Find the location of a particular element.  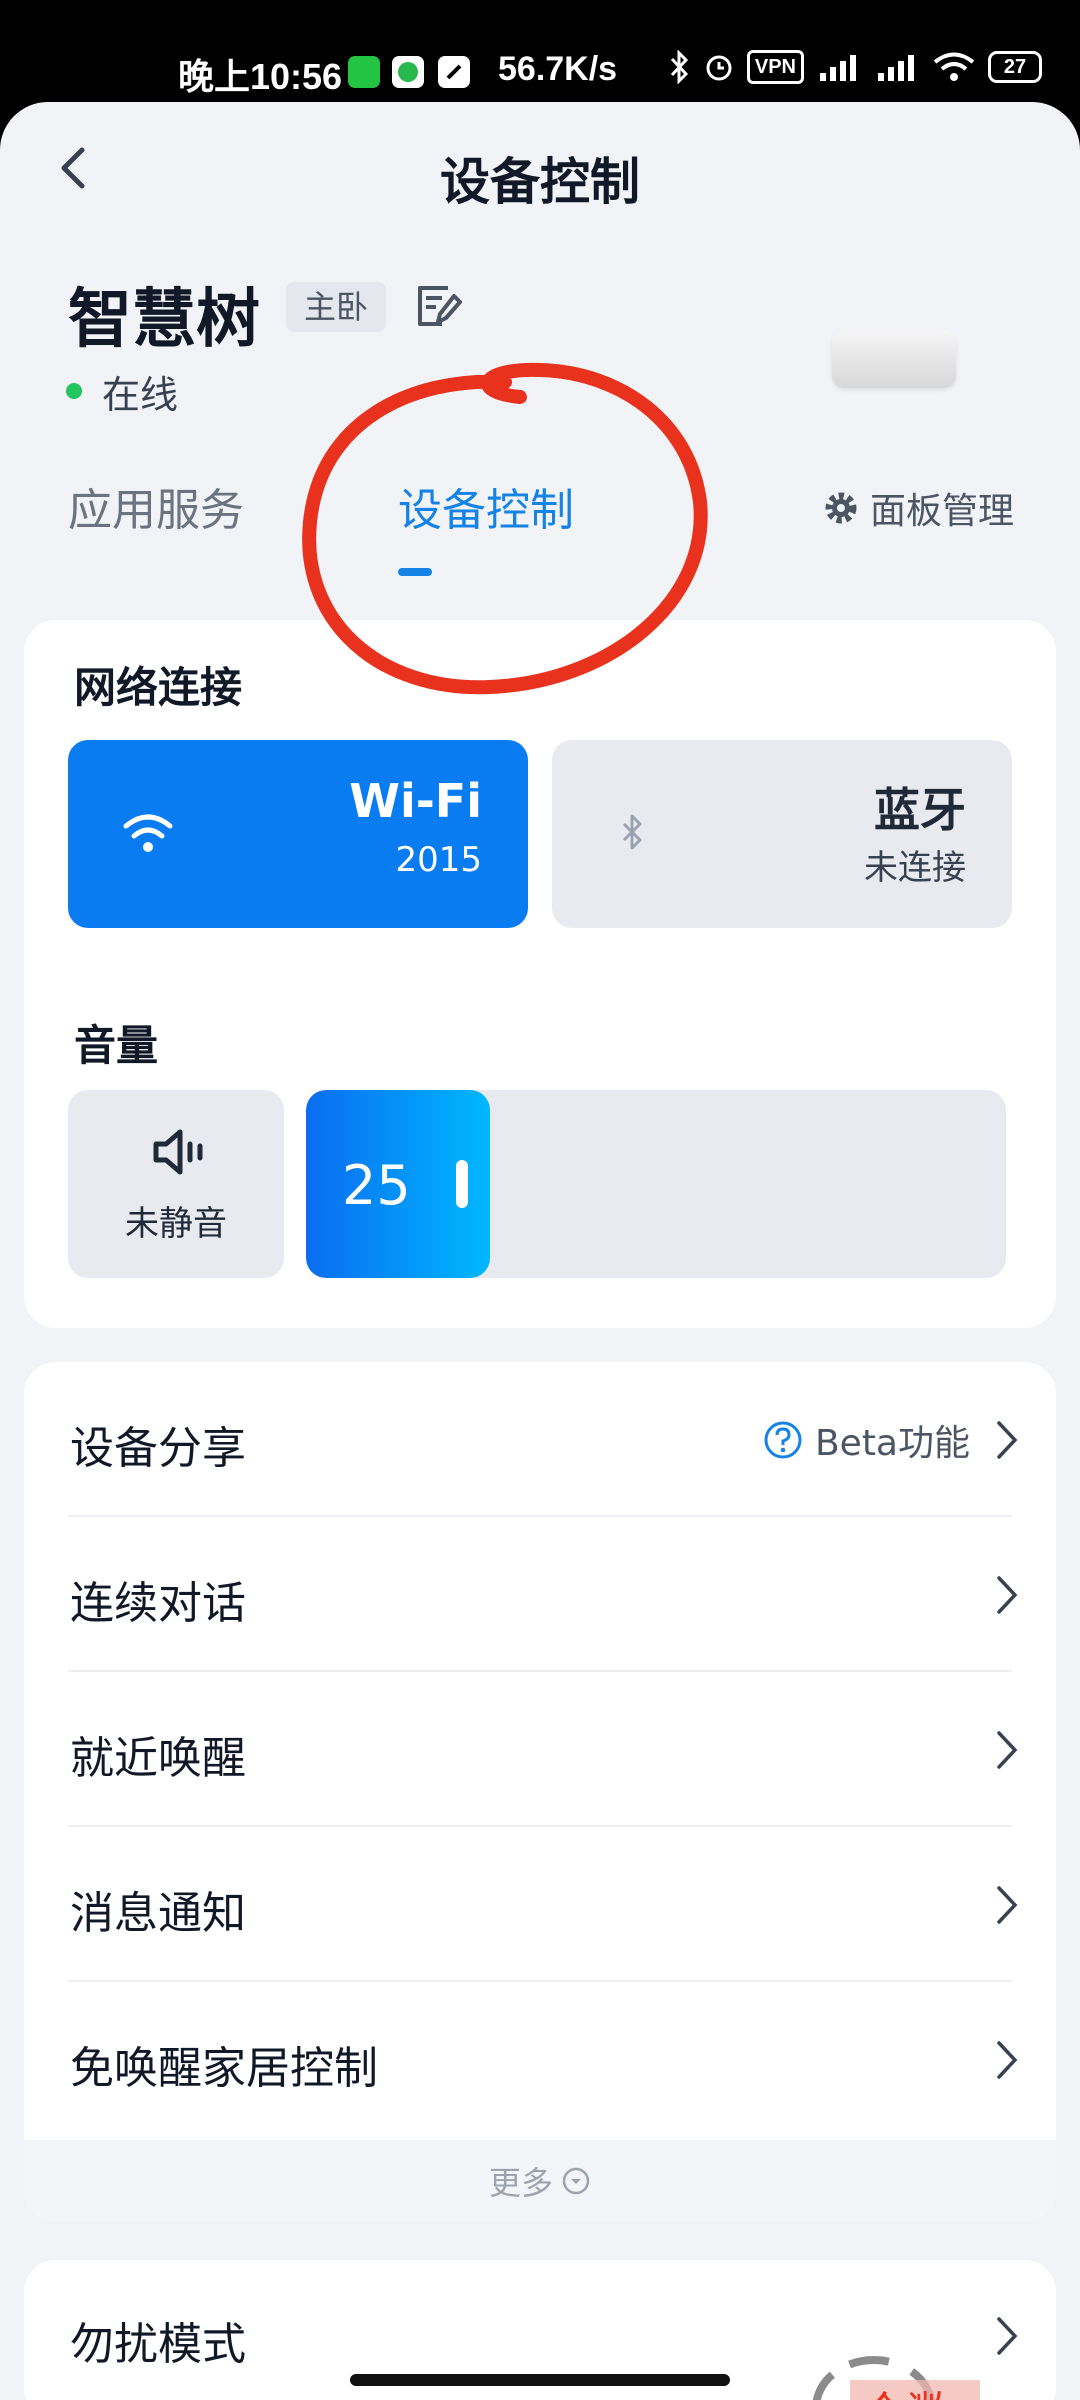

battery-icon: 27 is located at coordinates (1015, 67).